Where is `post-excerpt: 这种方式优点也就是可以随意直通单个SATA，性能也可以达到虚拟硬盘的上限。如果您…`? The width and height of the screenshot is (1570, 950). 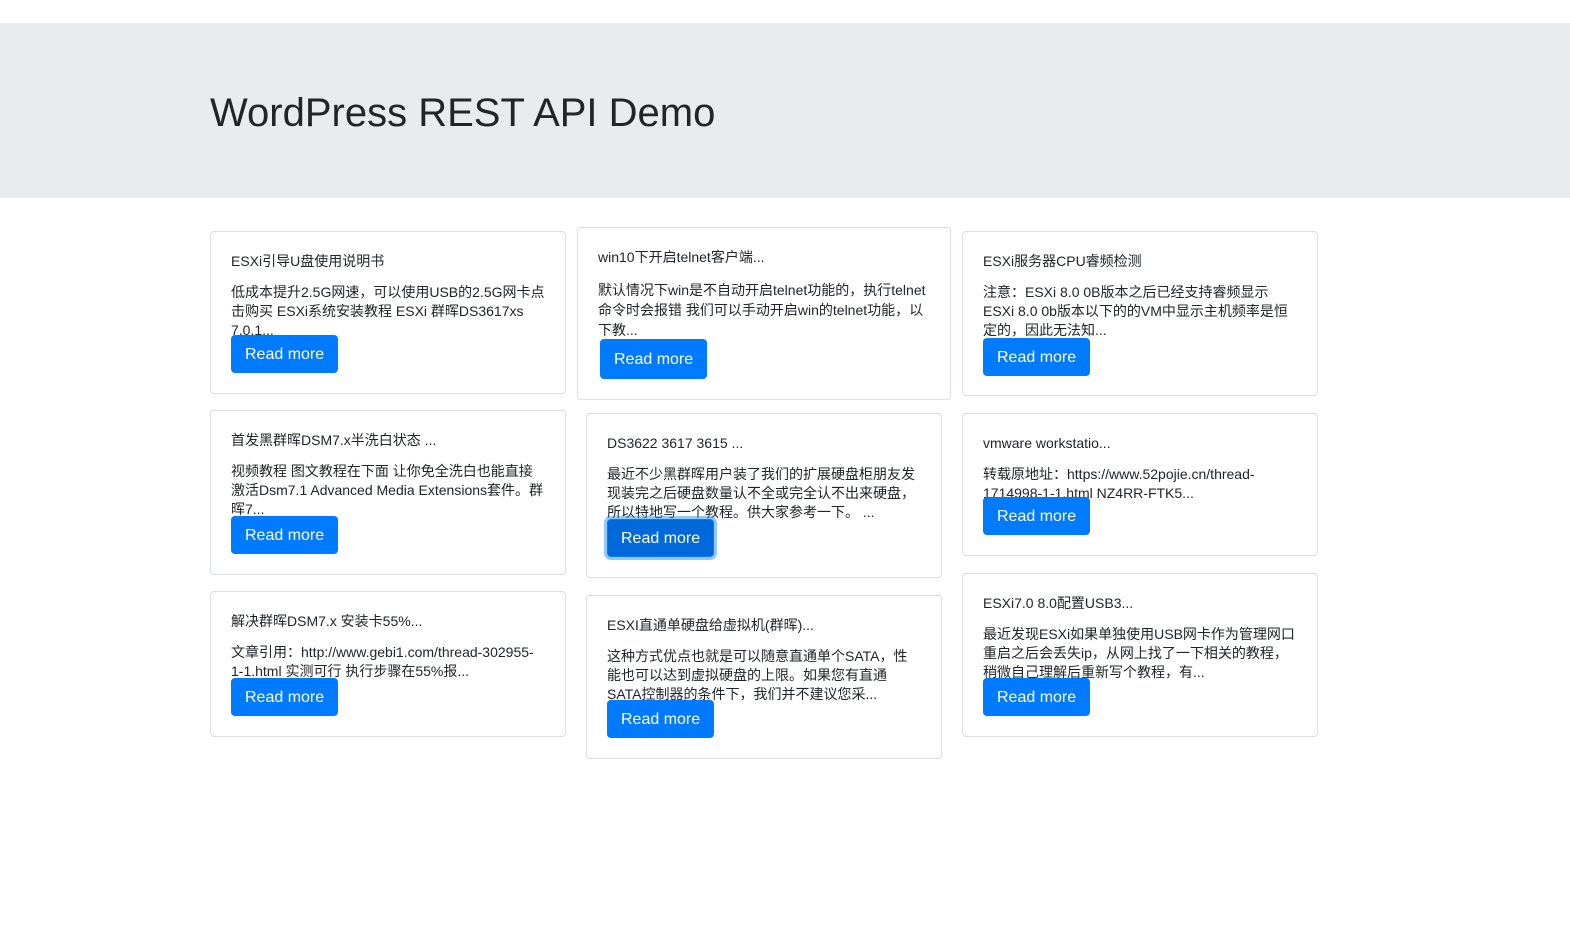
post-excerpt: 这种方式优点也就是可以随意直通单个SATA，性能也可以达到虚拟硬盘的上限。如果您… is located at coordinates (757, 675).